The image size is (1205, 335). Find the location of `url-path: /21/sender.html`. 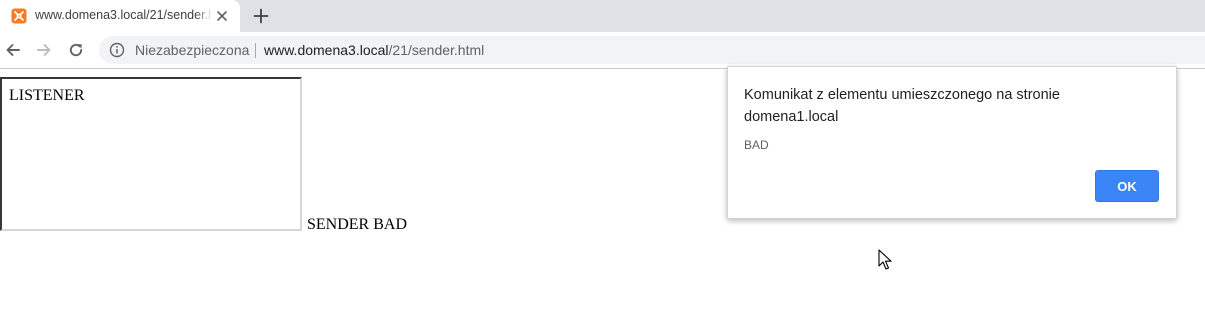

url-path: /21/sender.html is located at coordinates (436, 50).